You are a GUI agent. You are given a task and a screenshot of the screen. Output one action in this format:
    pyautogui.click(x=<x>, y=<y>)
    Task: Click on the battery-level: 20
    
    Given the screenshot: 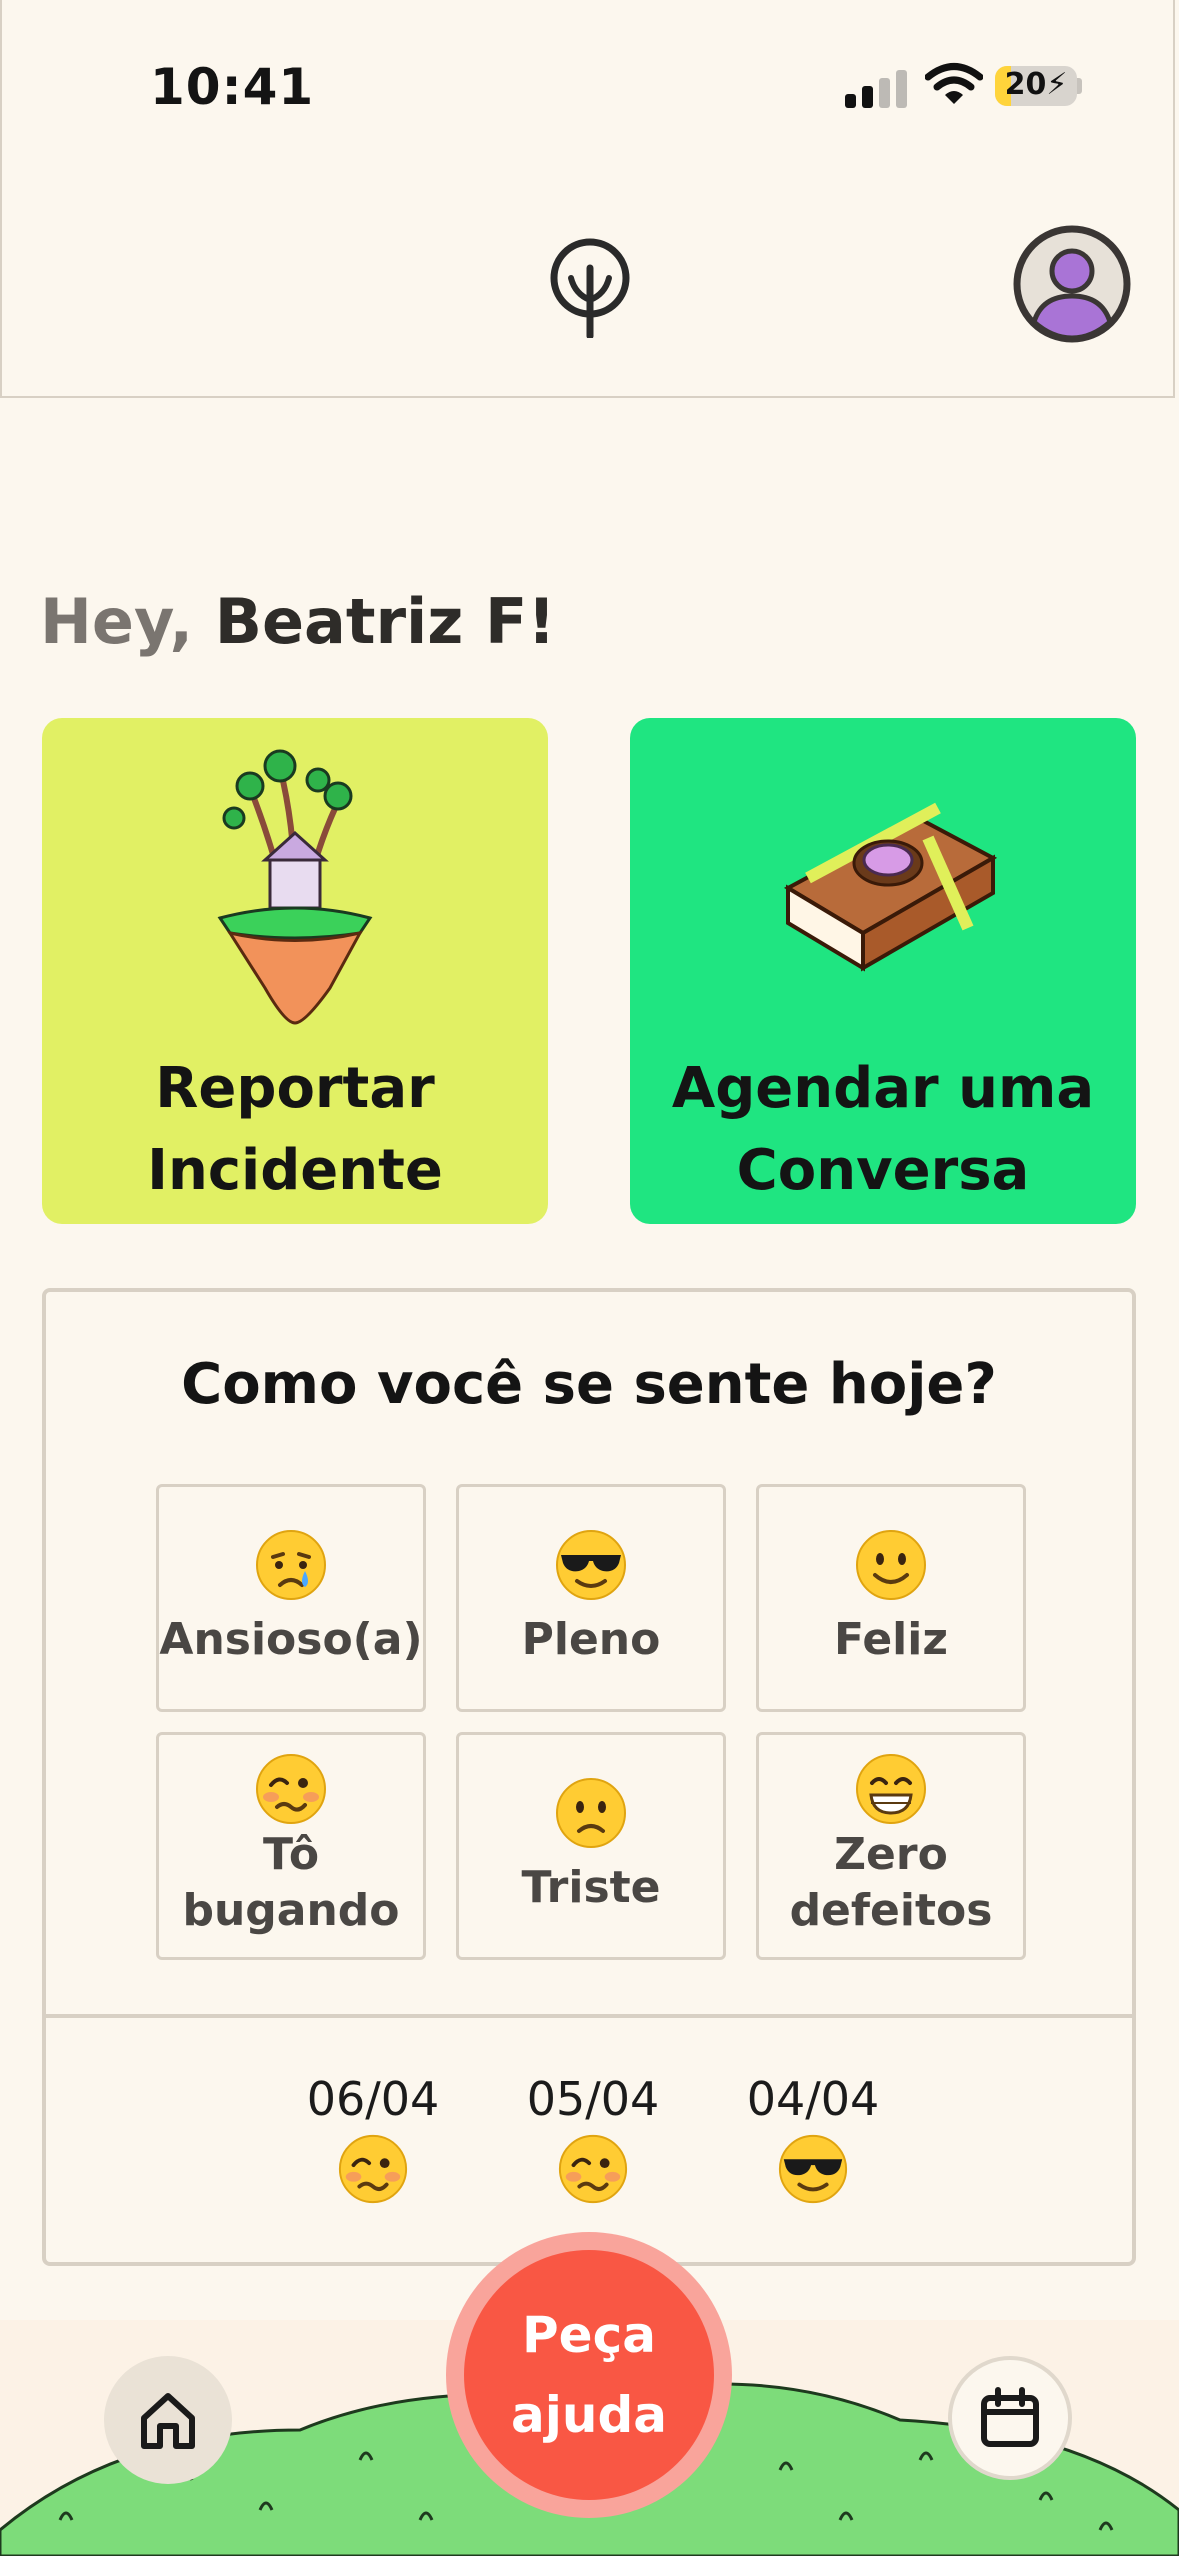 What is the action you would take?
    pyautogui.click(x=1025, y=84)
    